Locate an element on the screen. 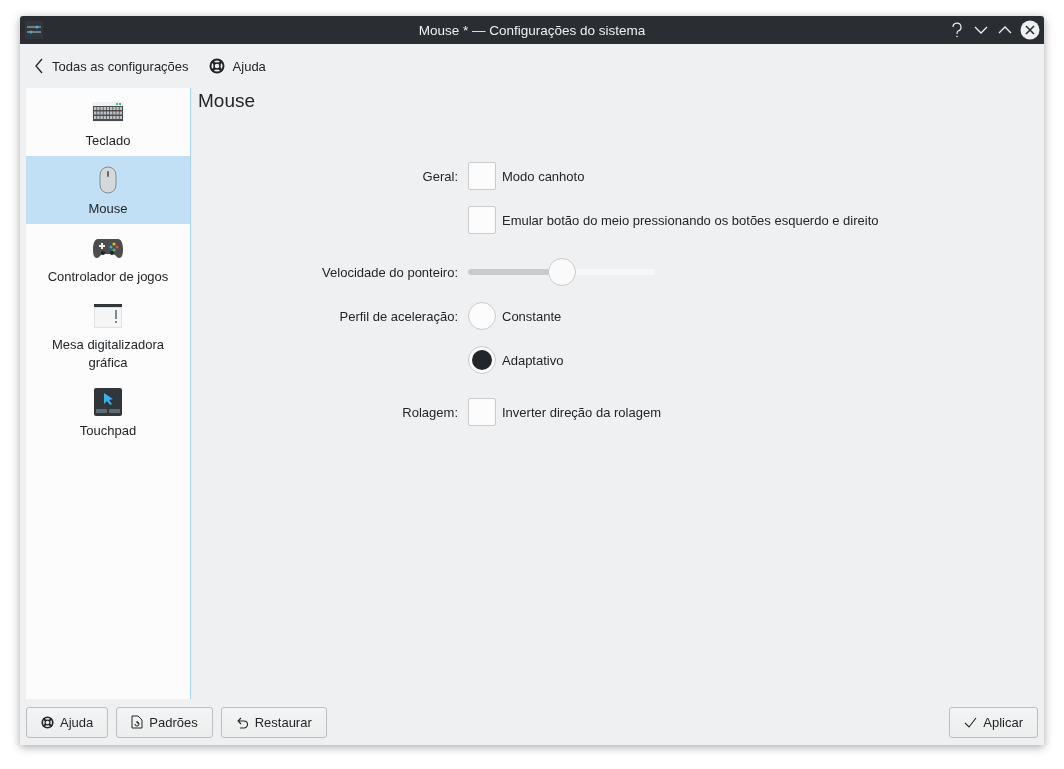  window-title: Mouse * — Configurações do sistema is located at coordinates (532, 30).